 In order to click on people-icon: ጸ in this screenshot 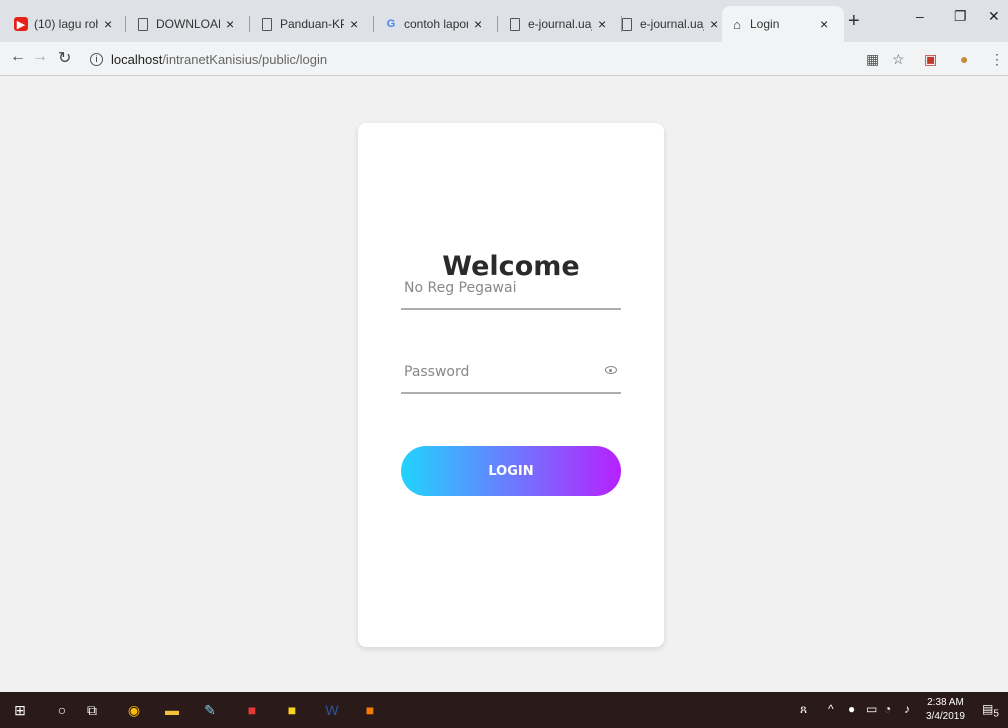, I will do `click(803, 709)`.